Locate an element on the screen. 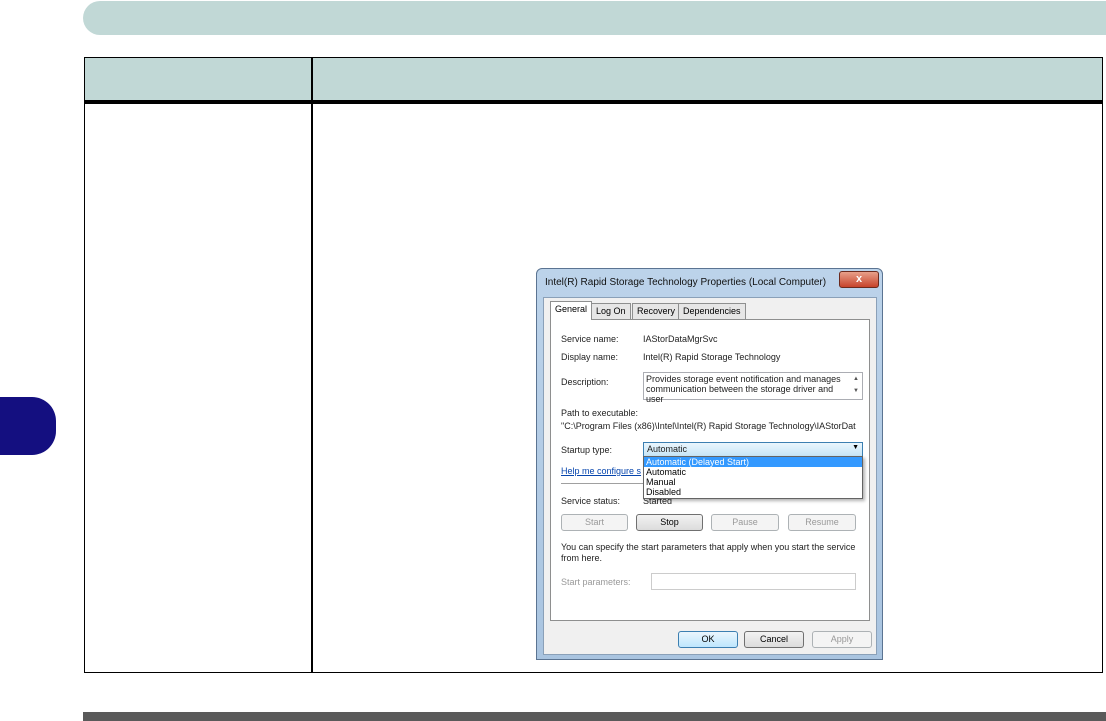 The height and width of the screenshot is (721, 1106). stop-button: Stop is located at coordinates (669, 522).